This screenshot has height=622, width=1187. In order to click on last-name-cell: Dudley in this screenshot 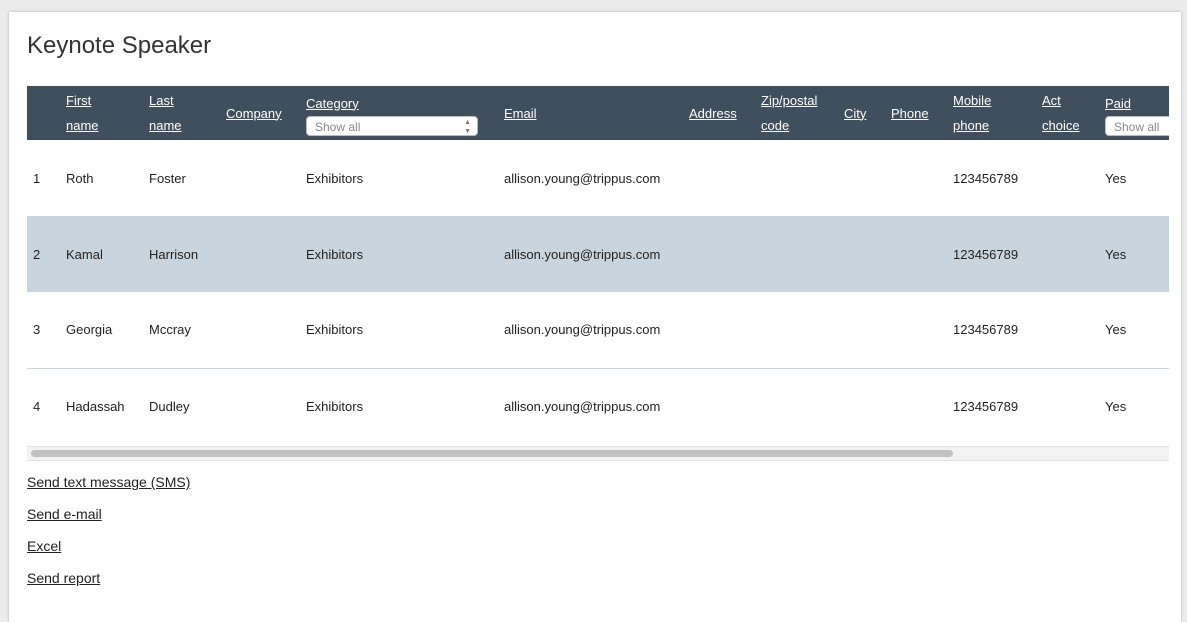, I will do `click(169, 406)`.